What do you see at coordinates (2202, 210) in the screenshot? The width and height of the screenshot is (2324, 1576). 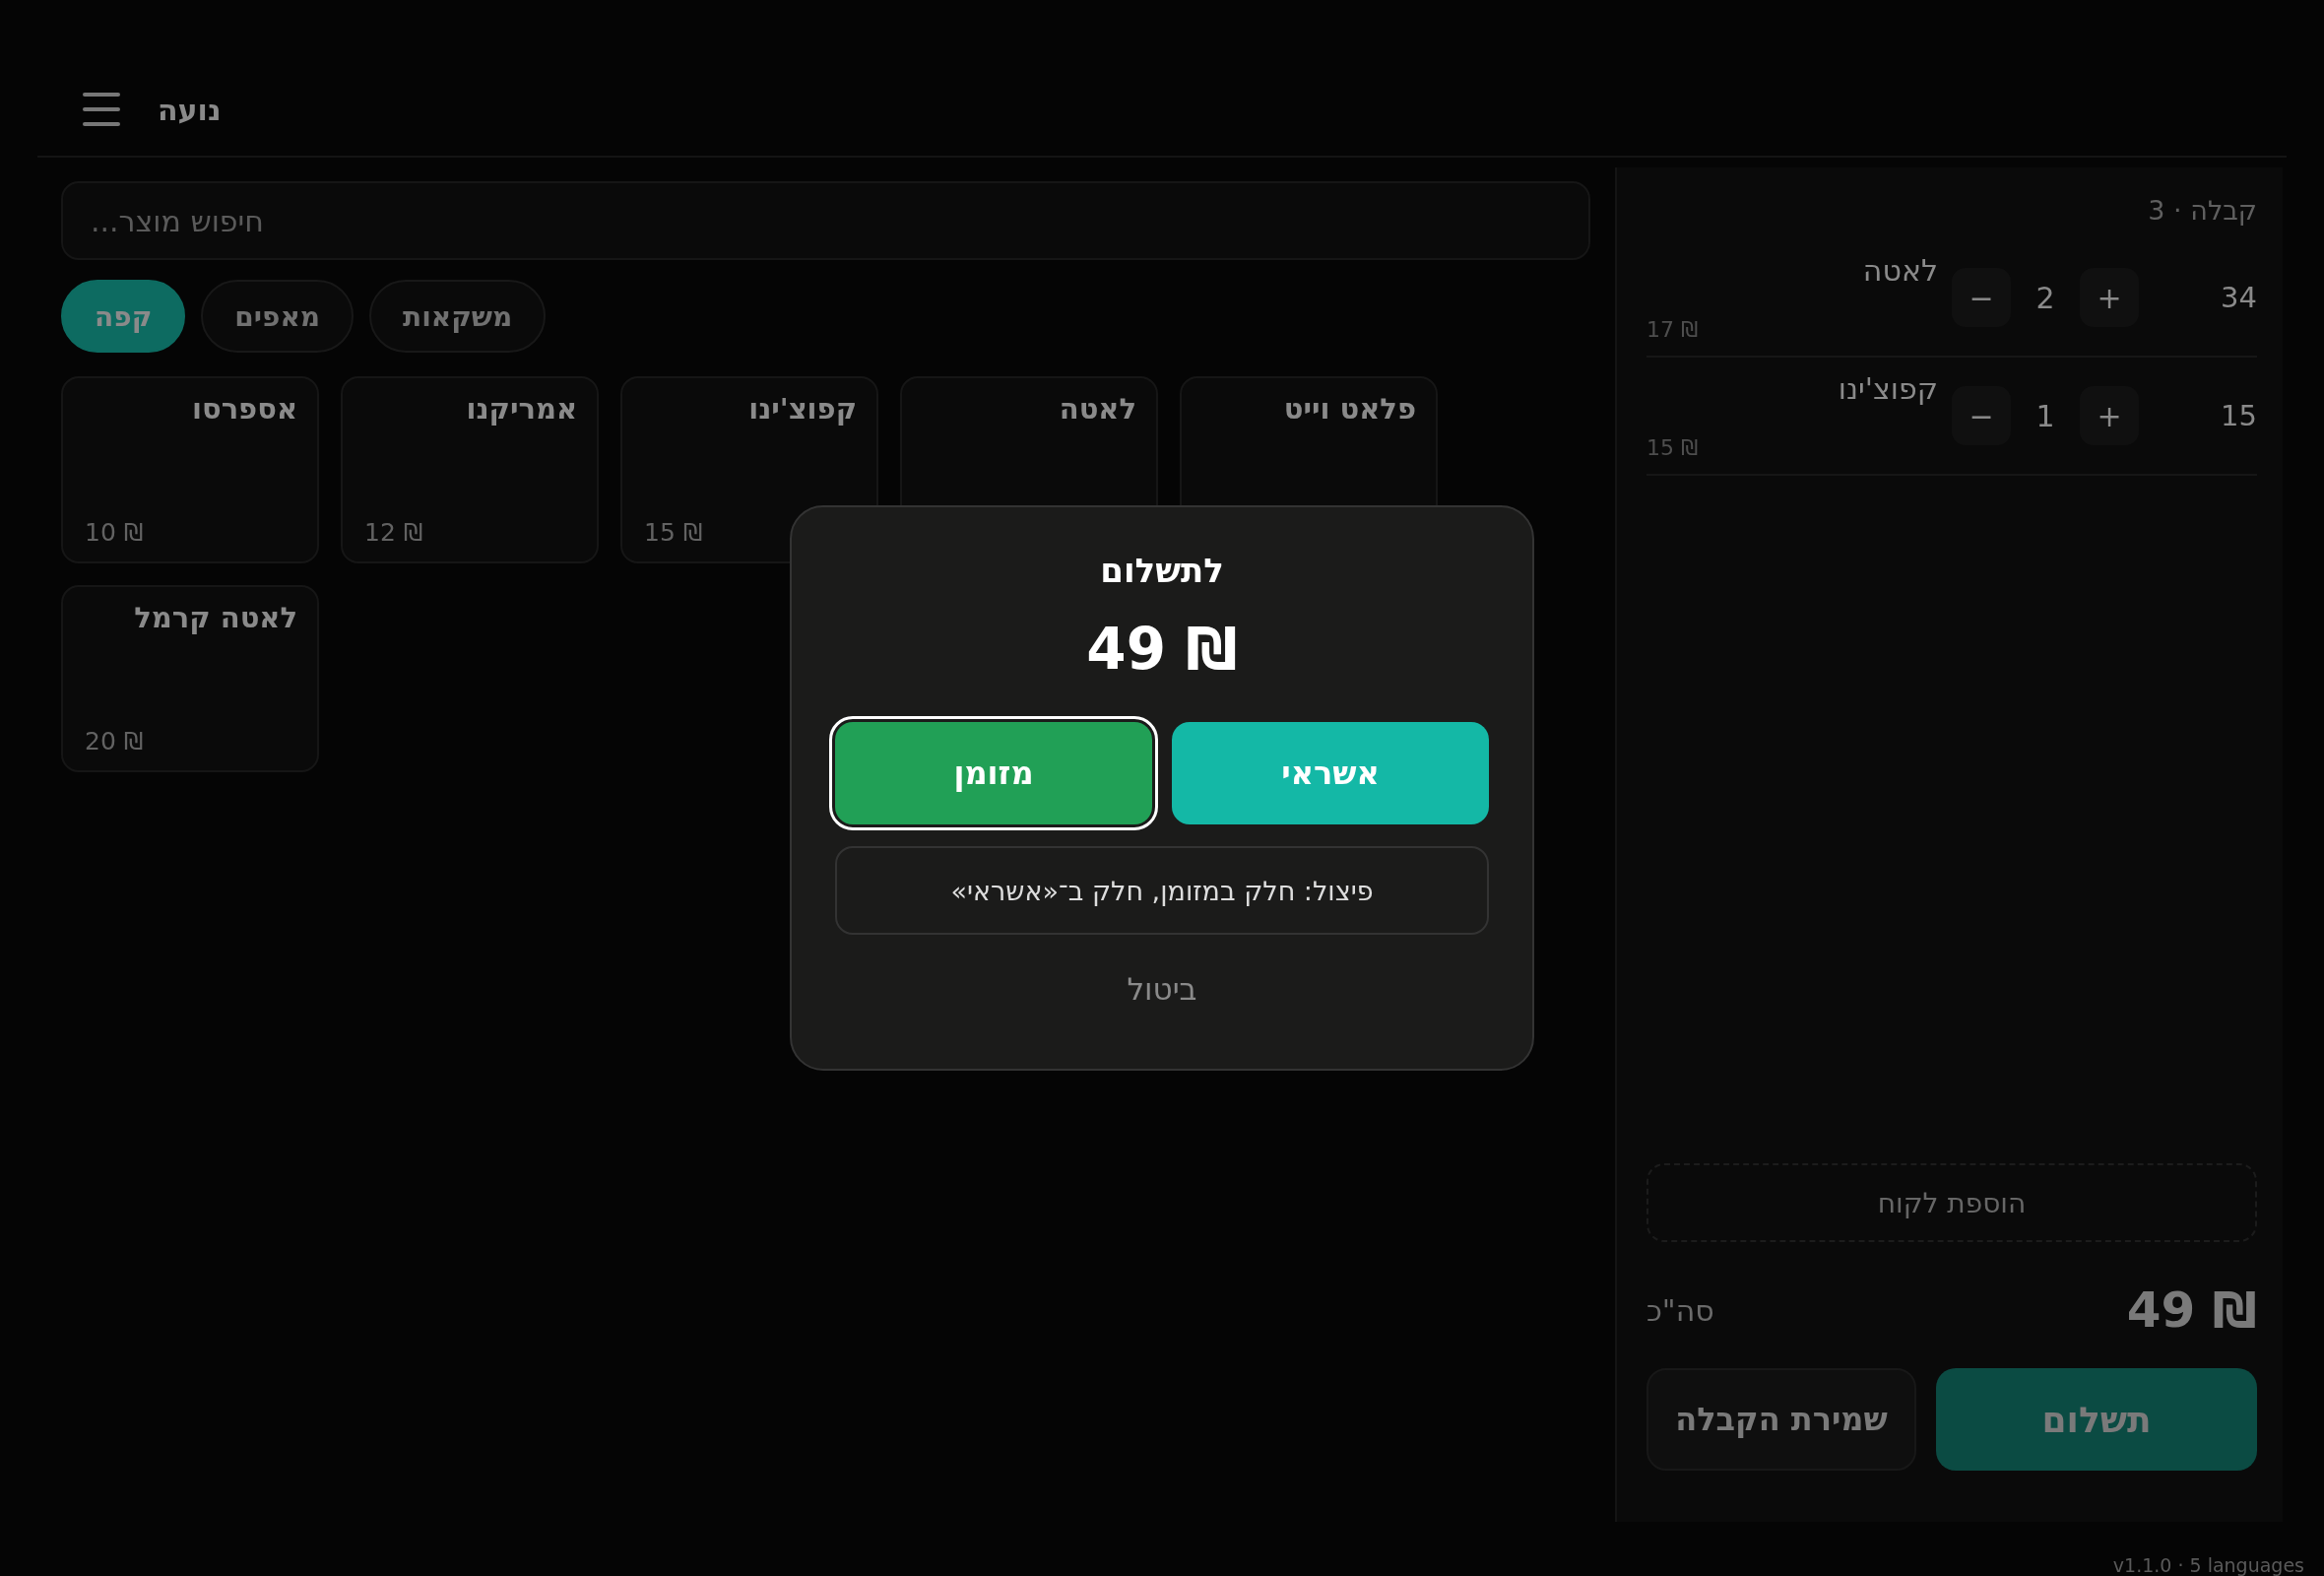 I see `receipt-title: קבלה · 3` at bounding box center [2202, 210].